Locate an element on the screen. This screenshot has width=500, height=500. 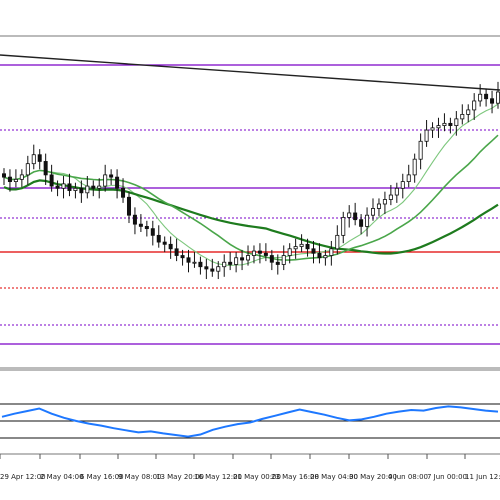
x-tick-label-11: 4 Jun 08:00 is located at coordinates (408, 477).